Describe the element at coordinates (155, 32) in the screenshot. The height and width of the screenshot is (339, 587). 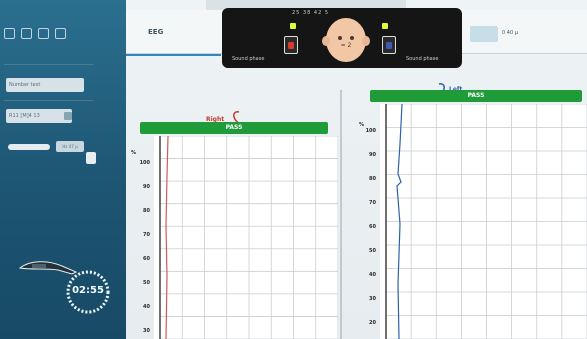
I see `tab-eeg: EEG` at that location.